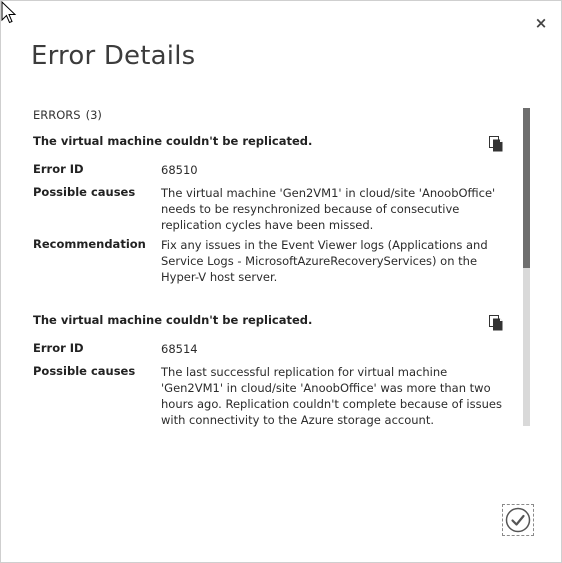 The width and height of the screenshot is (562, 563). I want to click on checkmark-icon, so click(518, 520).